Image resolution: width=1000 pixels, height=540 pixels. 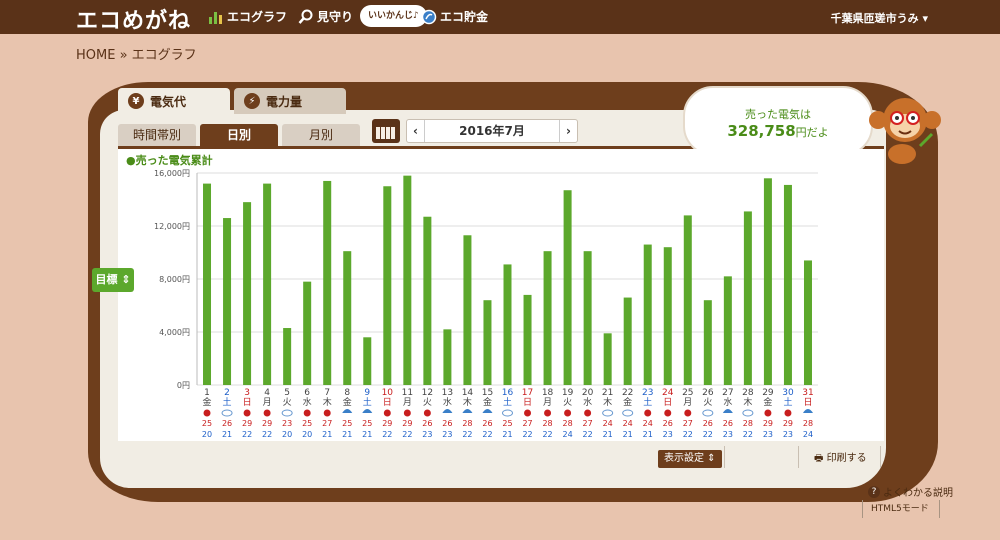 I want to click on tab-electricity-cost: ¥ 電気代, so click(x=174, y=101).